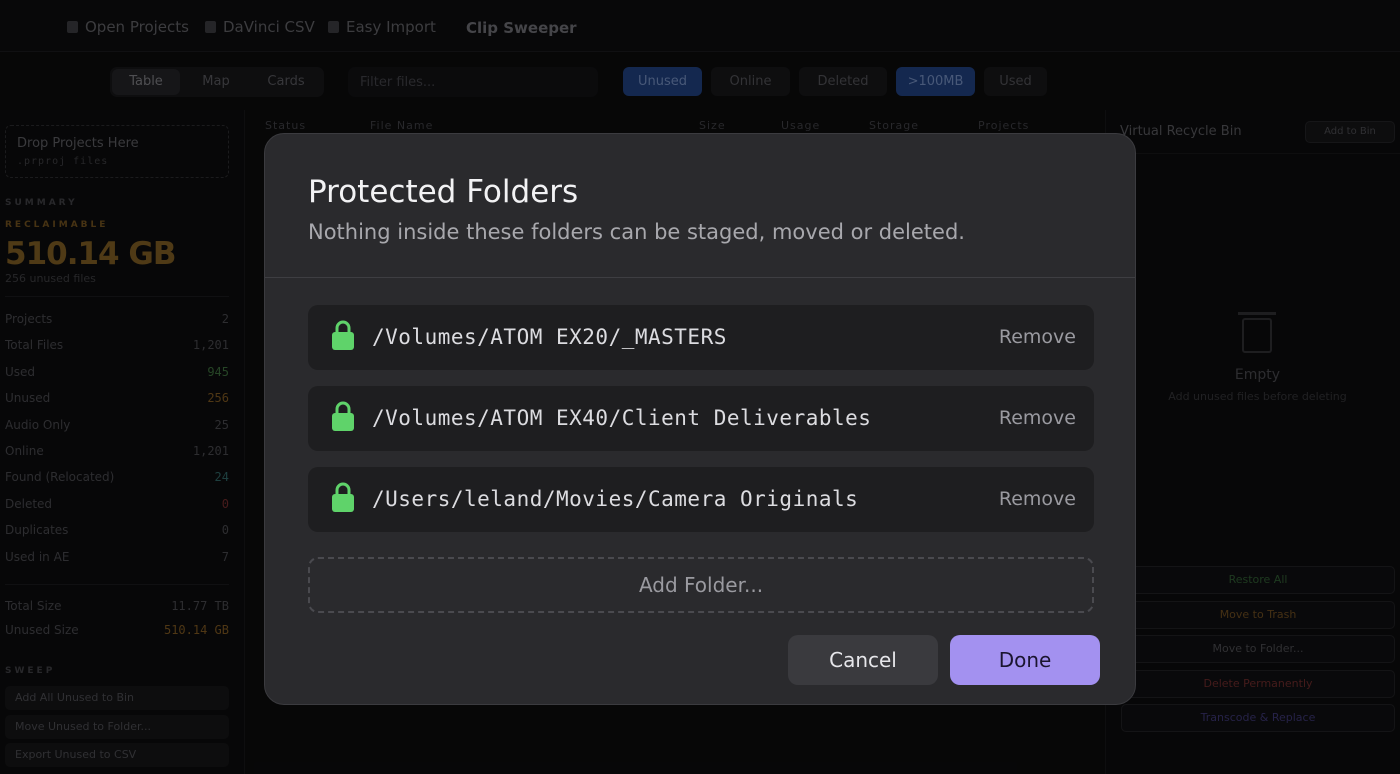 This screenshot has height=774, width=1400. What do you see at coordinates (700, 277) in the screenshot?
I see `divider` at bounding box center [700, 277].